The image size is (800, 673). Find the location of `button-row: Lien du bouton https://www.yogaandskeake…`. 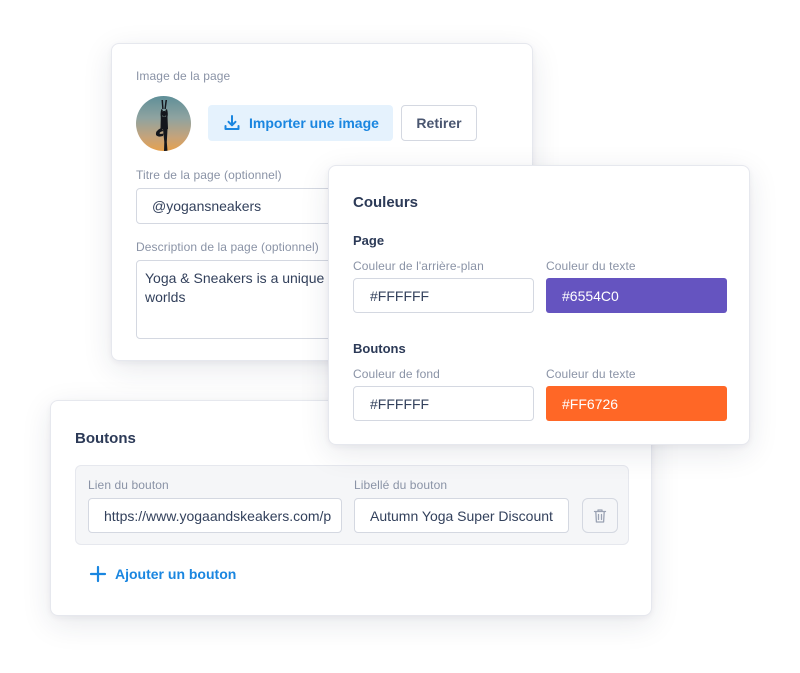

button-row: Lien du bouton https://www.yogaandskeake… is located at coordinates (352, 505).